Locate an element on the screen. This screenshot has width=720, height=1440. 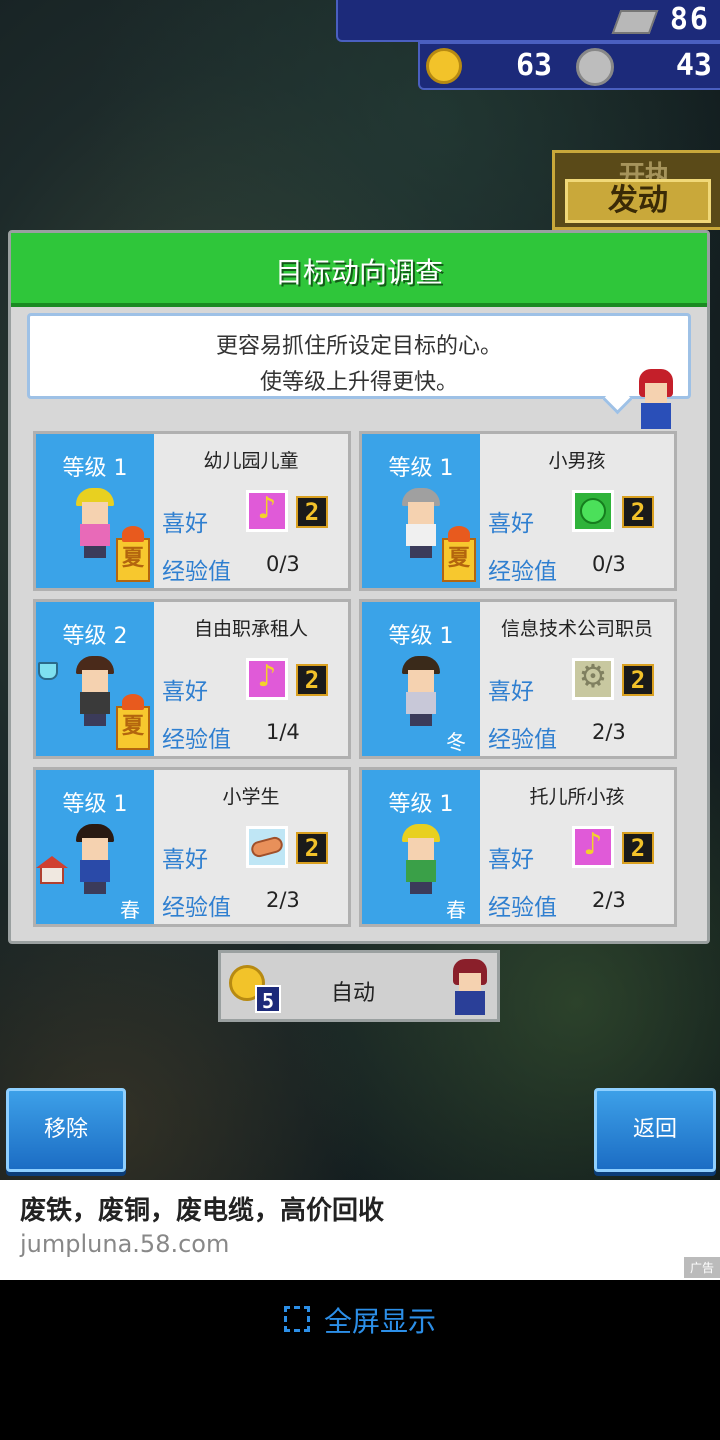
dialog-header: 目标动向调查 is located at coordinates (359, 270).